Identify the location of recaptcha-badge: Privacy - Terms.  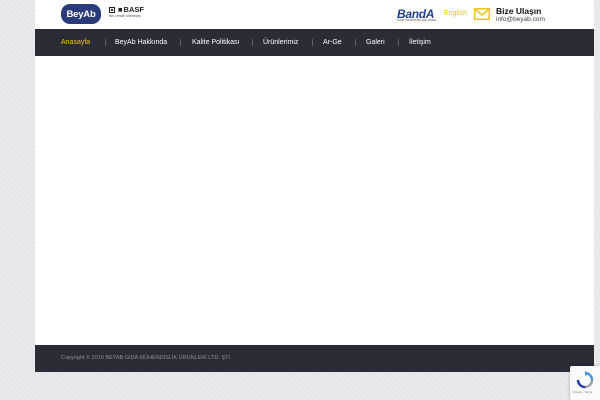
(585, 383).